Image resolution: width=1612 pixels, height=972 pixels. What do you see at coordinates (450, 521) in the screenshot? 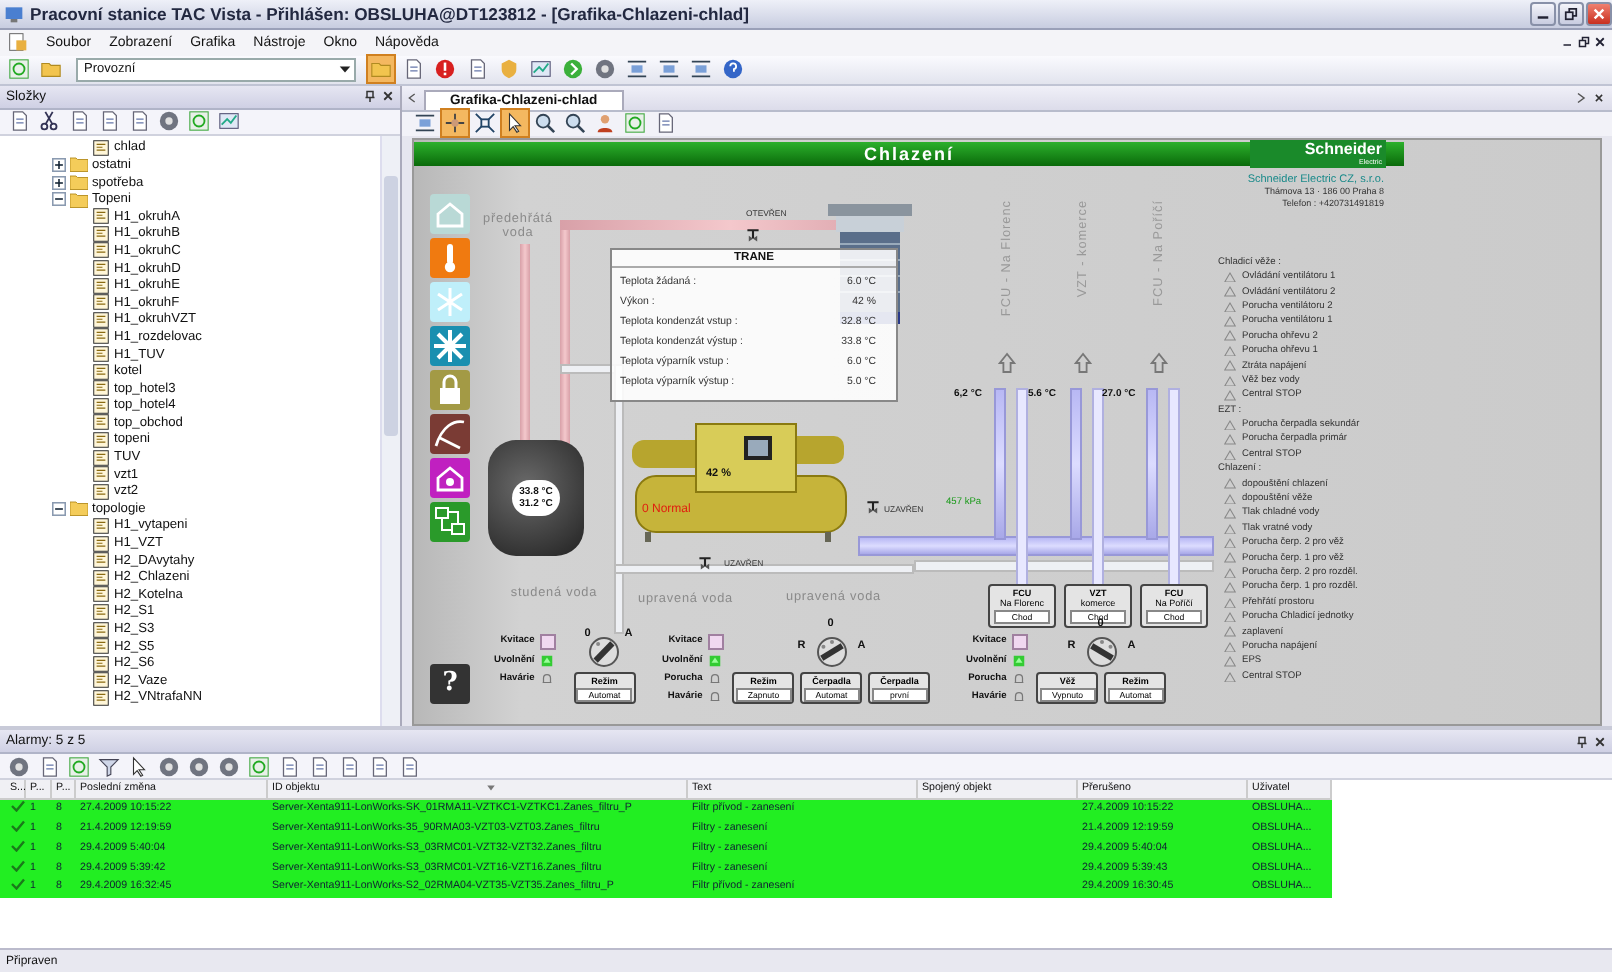
I see `network-icon` at bounding box center [450, 521].